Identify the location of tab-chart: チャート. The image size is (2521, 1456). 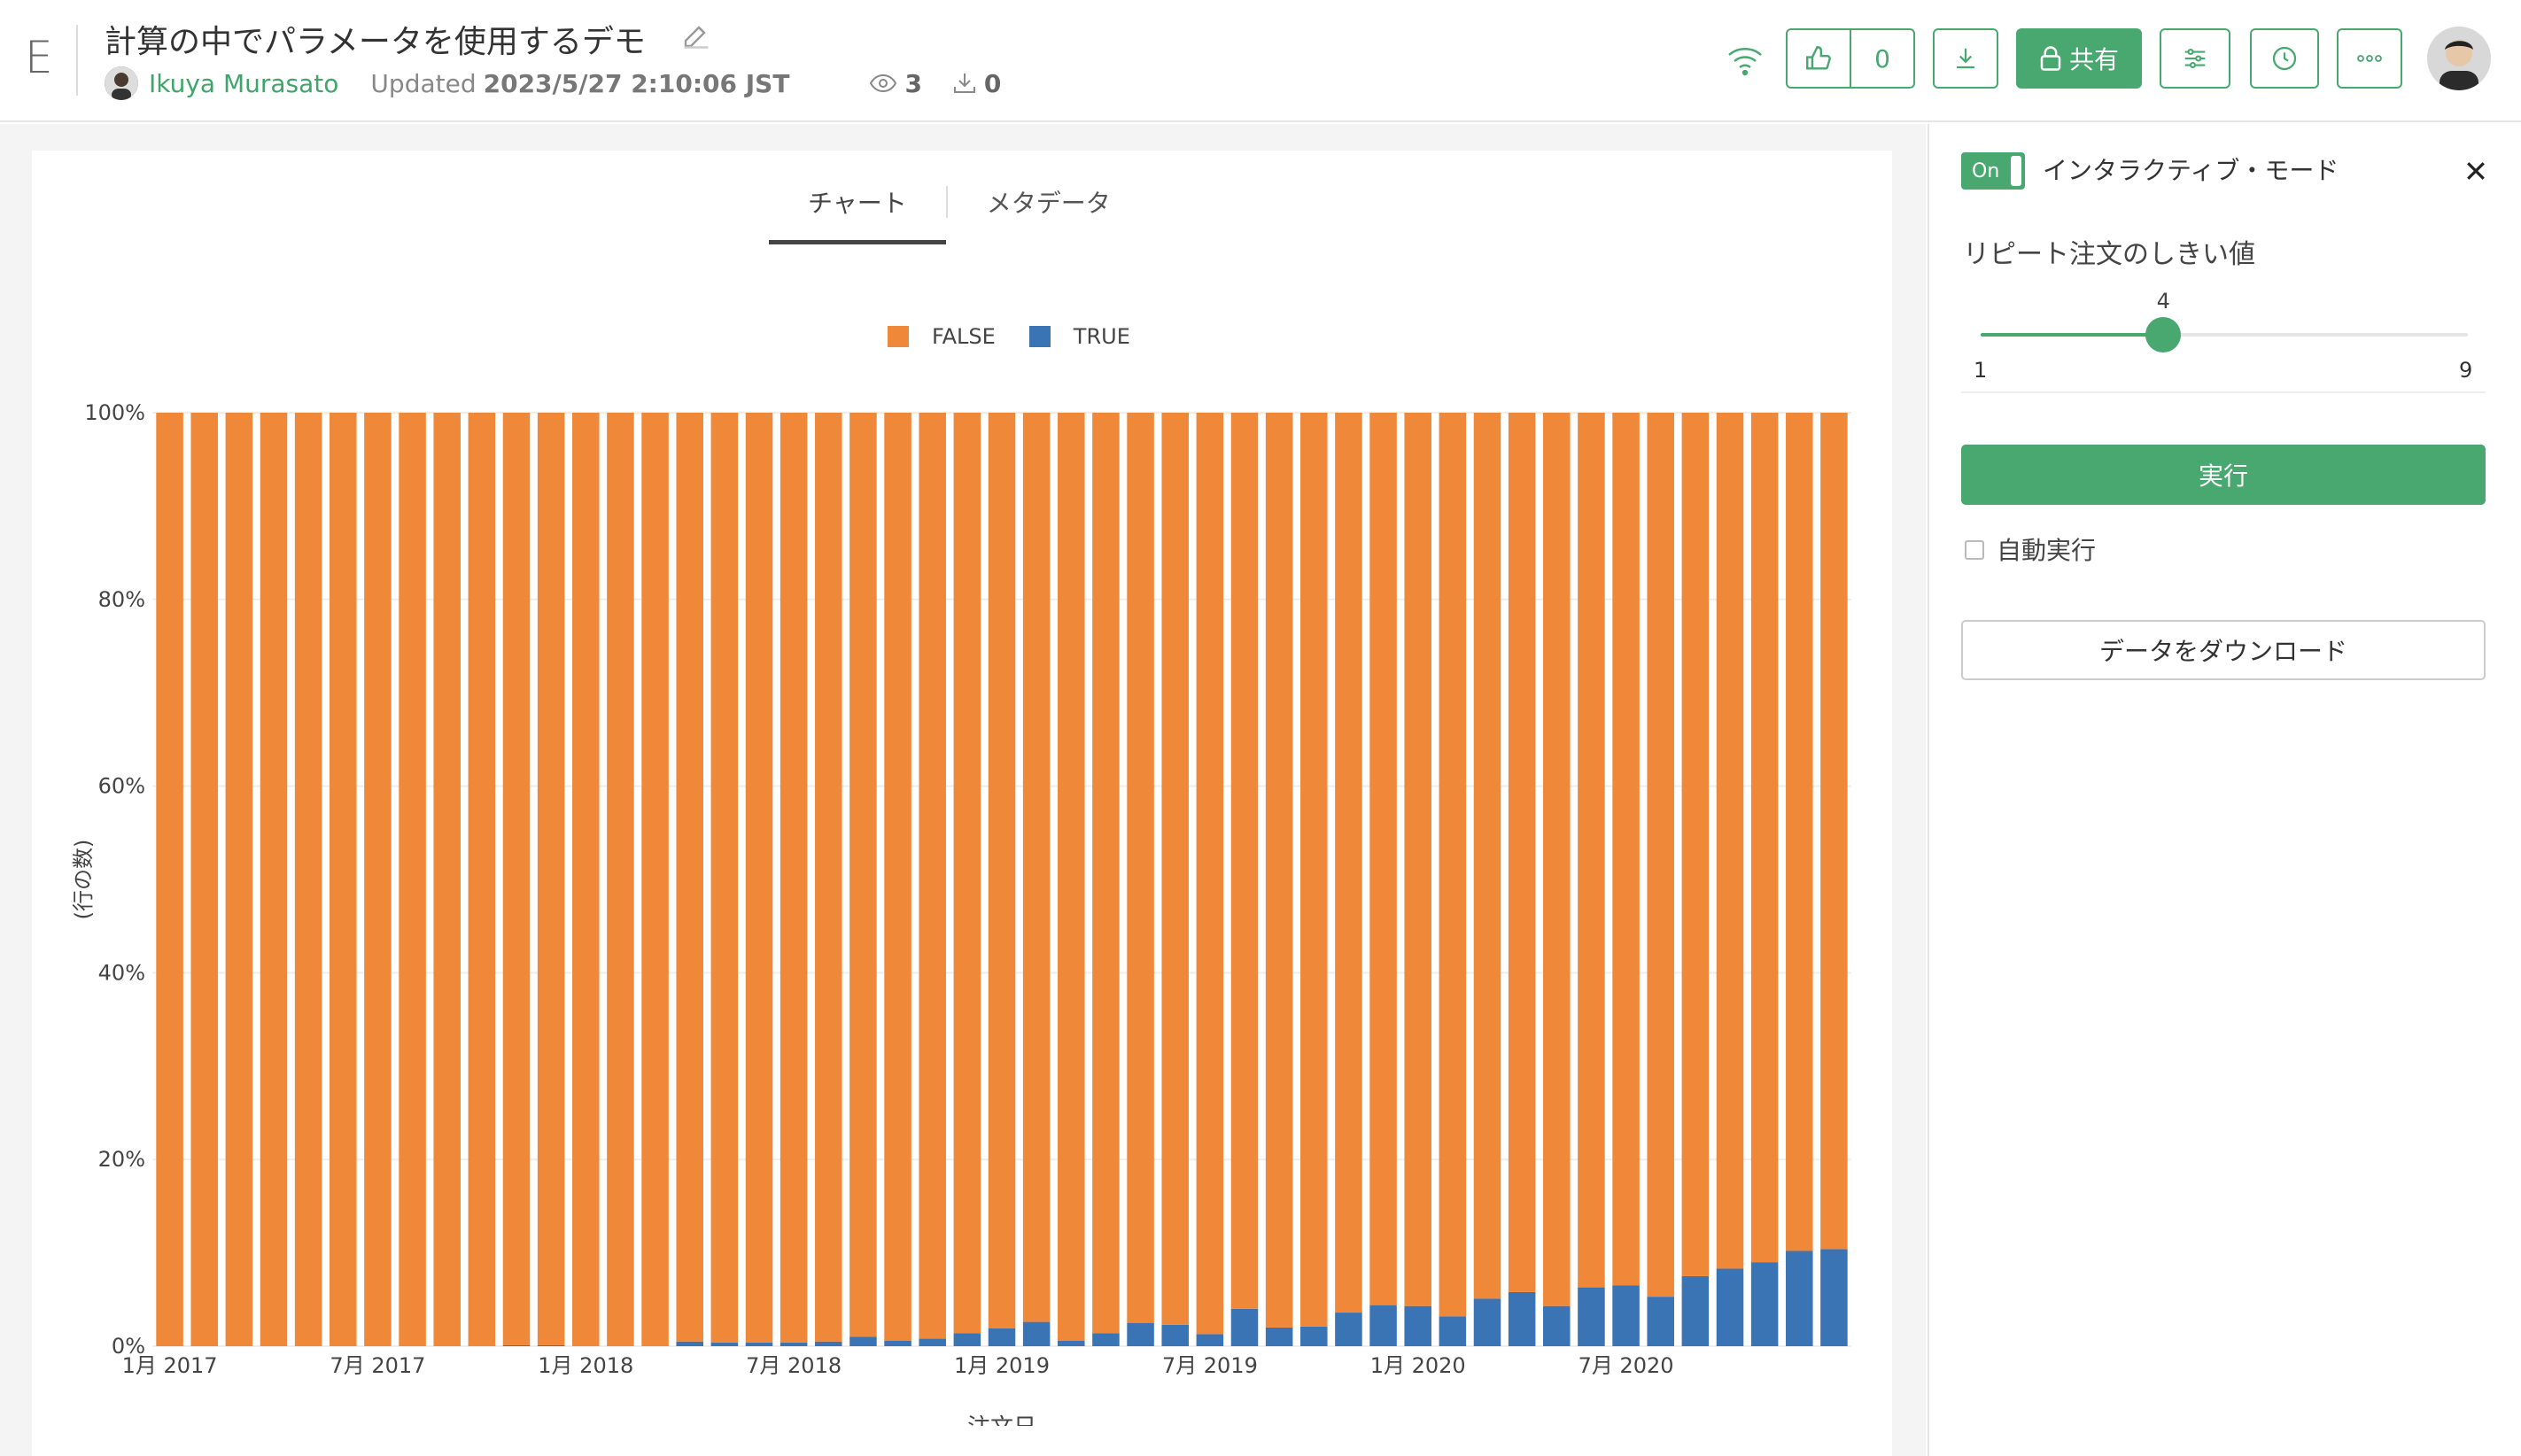
(857, 210).